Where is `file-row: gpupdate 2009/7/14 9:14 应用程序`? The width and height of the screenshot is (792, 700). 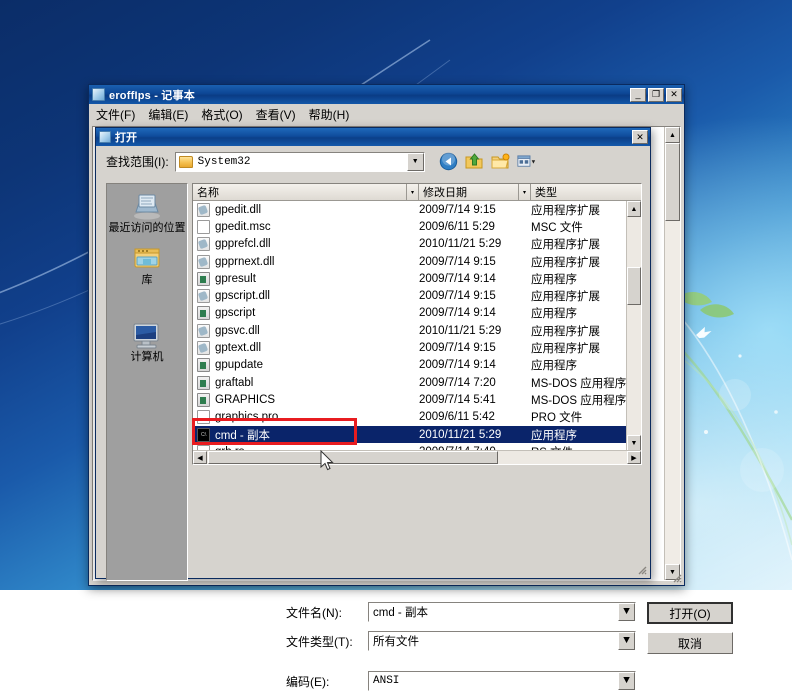 file-row: gpupdate 2009/7/14 9:14 应用程序 is located at coordinates (417, 365).